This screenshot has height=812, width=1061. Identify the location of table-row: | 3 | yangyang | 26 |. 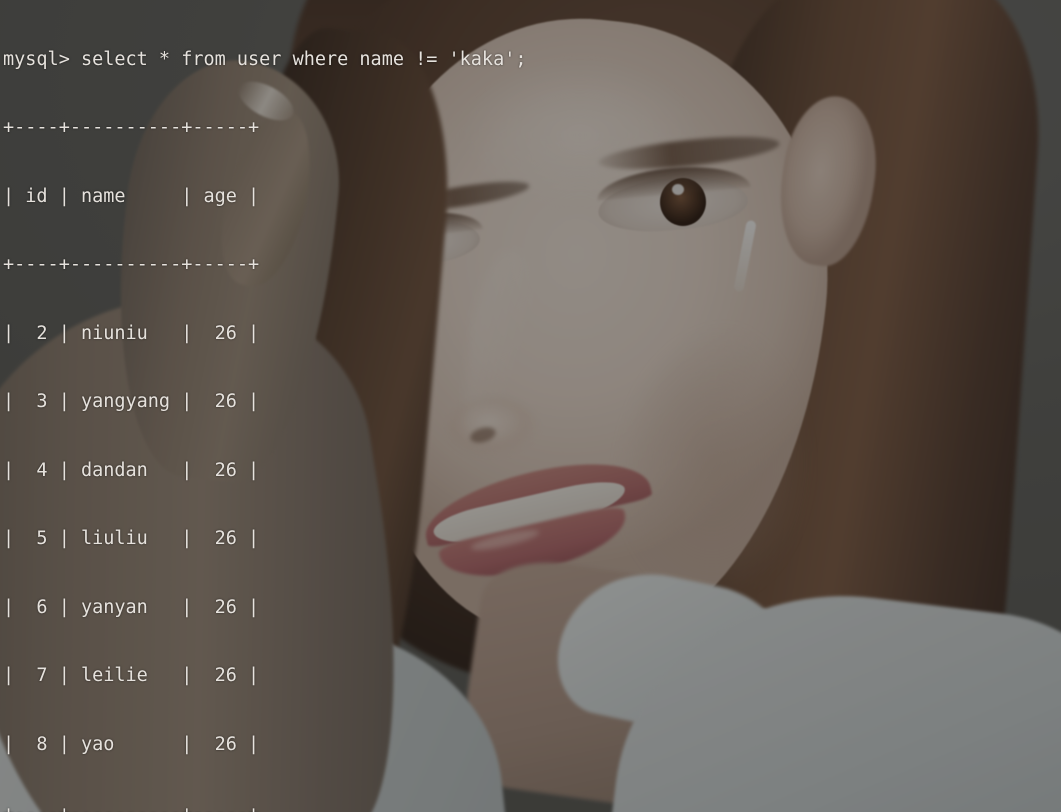
(131, 402).